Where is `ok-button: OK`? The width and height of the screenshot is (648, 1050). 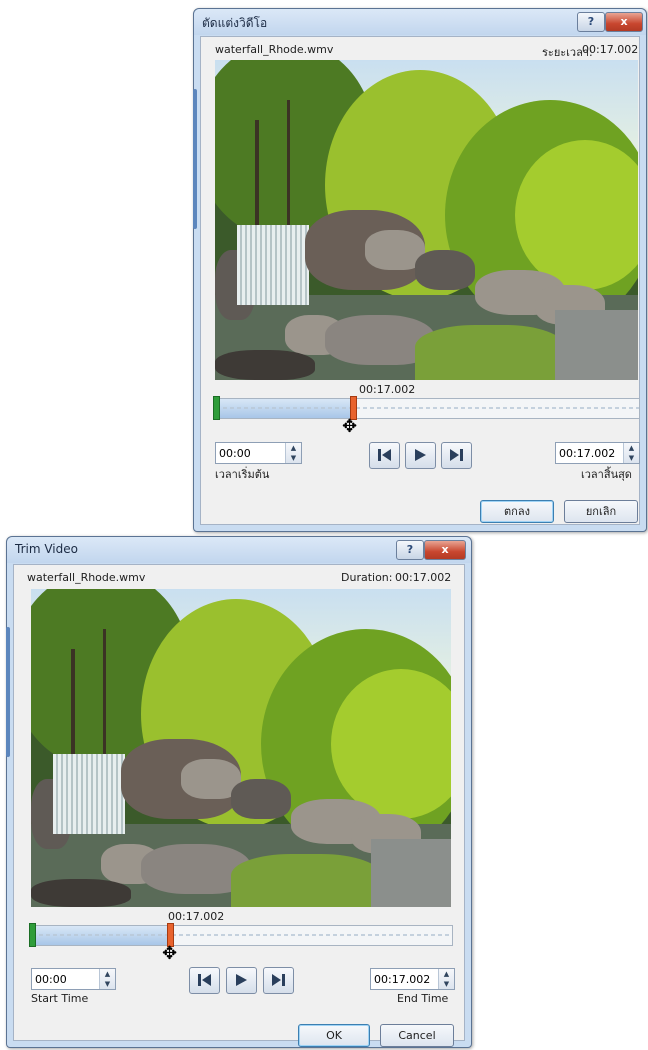
ok-button: OK is located at coordinates (334, 1035).